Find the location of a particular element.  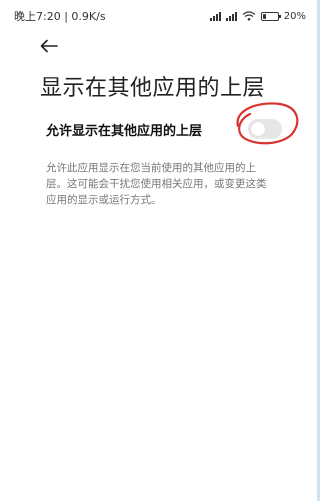

wifi-icon is located at coordinates (249, 16).